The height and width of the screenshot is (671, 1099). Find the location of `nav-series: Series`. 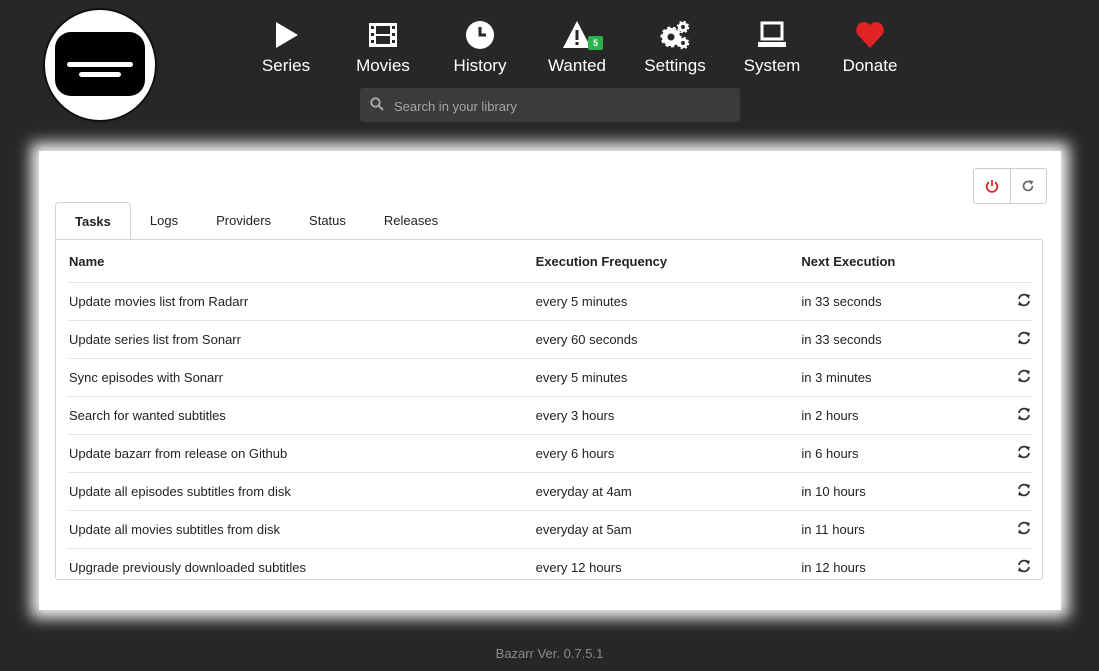

nav-series: Series is located at coordinates (286, 48).